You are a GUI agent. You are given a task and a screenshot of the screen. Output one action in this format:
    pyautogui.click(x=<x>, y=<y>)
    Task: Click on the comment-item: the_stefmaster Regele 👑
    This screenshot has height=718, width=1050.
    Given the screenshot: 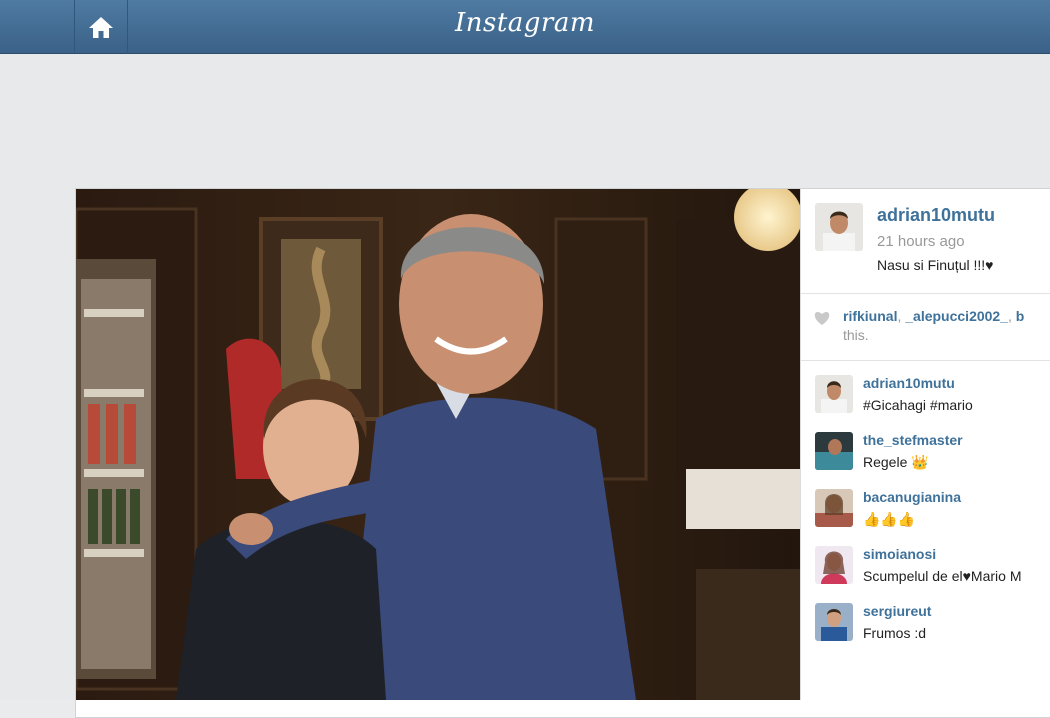 What is the action you would take?
    pyautogui.click(x=932, y=457)
    